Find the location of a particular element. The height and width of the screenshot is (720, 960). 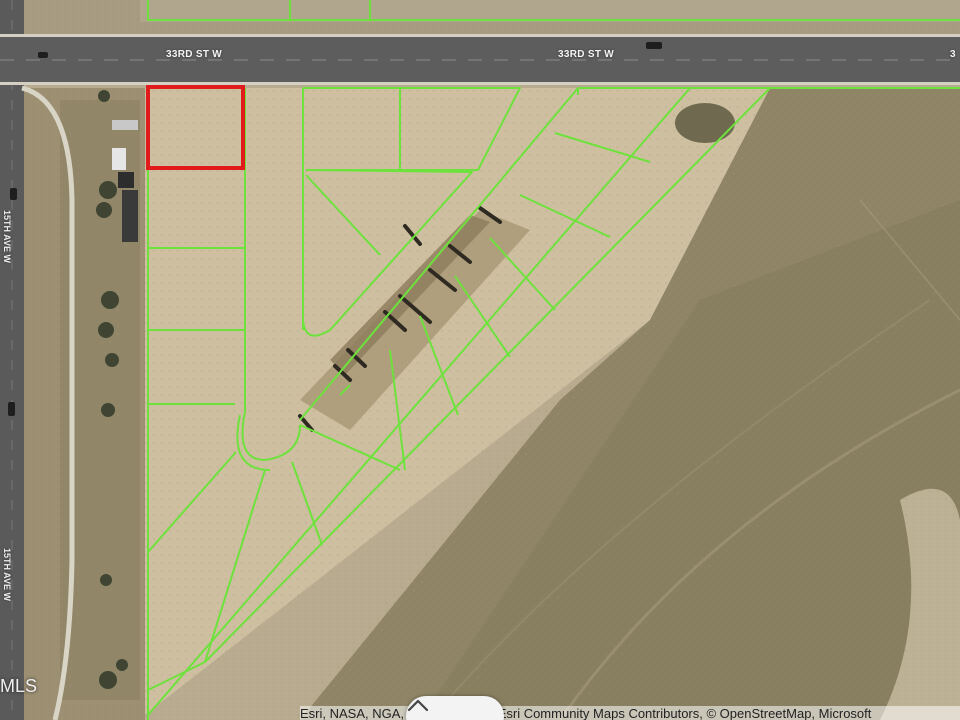

parcel-boundary is located at coordinates (553, 10).